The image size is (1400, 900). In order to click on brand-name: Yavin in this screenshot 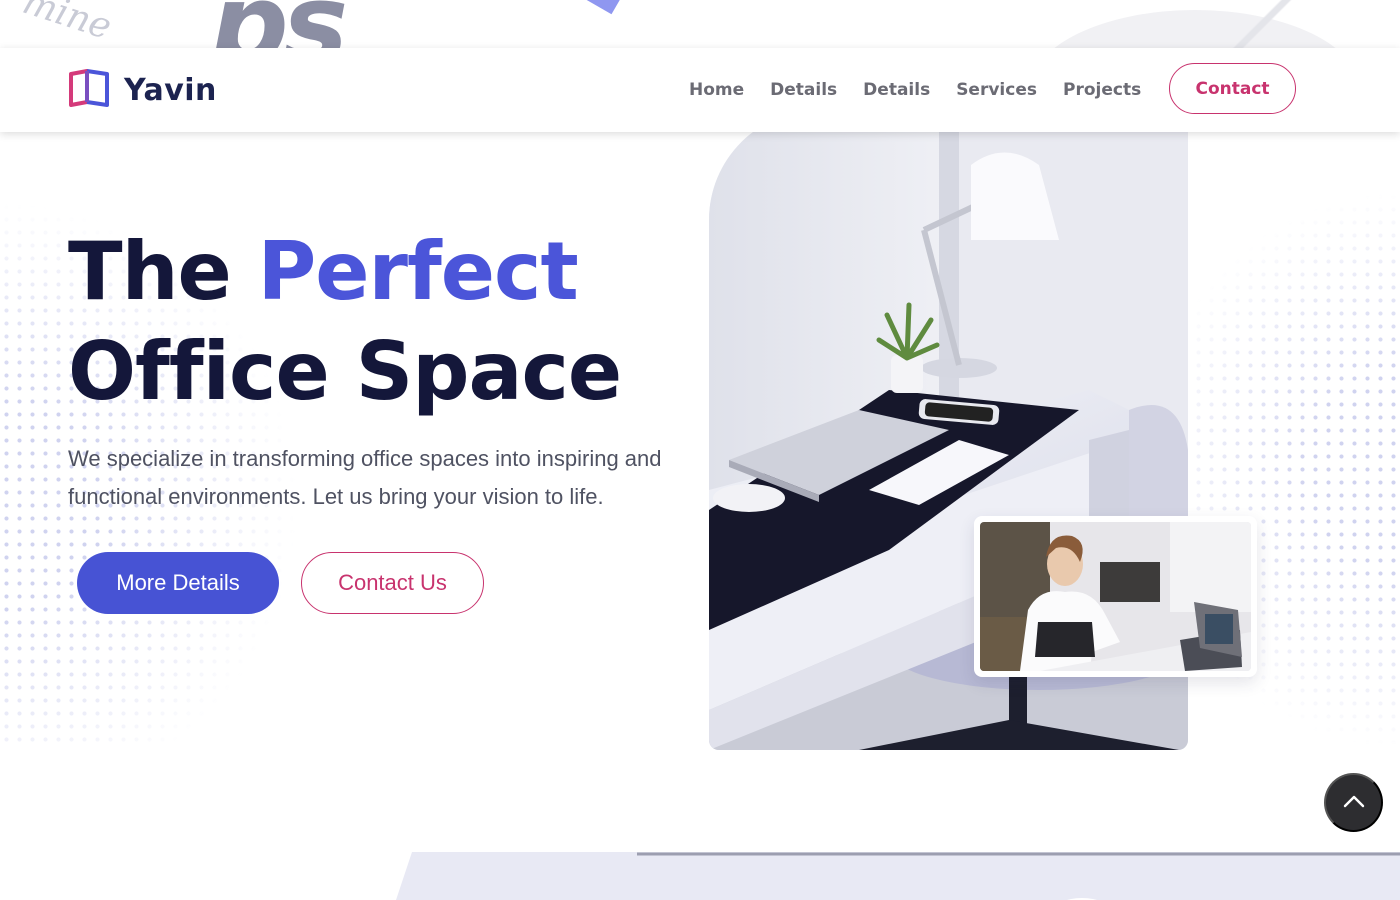, I will do `click(170, 90)`.